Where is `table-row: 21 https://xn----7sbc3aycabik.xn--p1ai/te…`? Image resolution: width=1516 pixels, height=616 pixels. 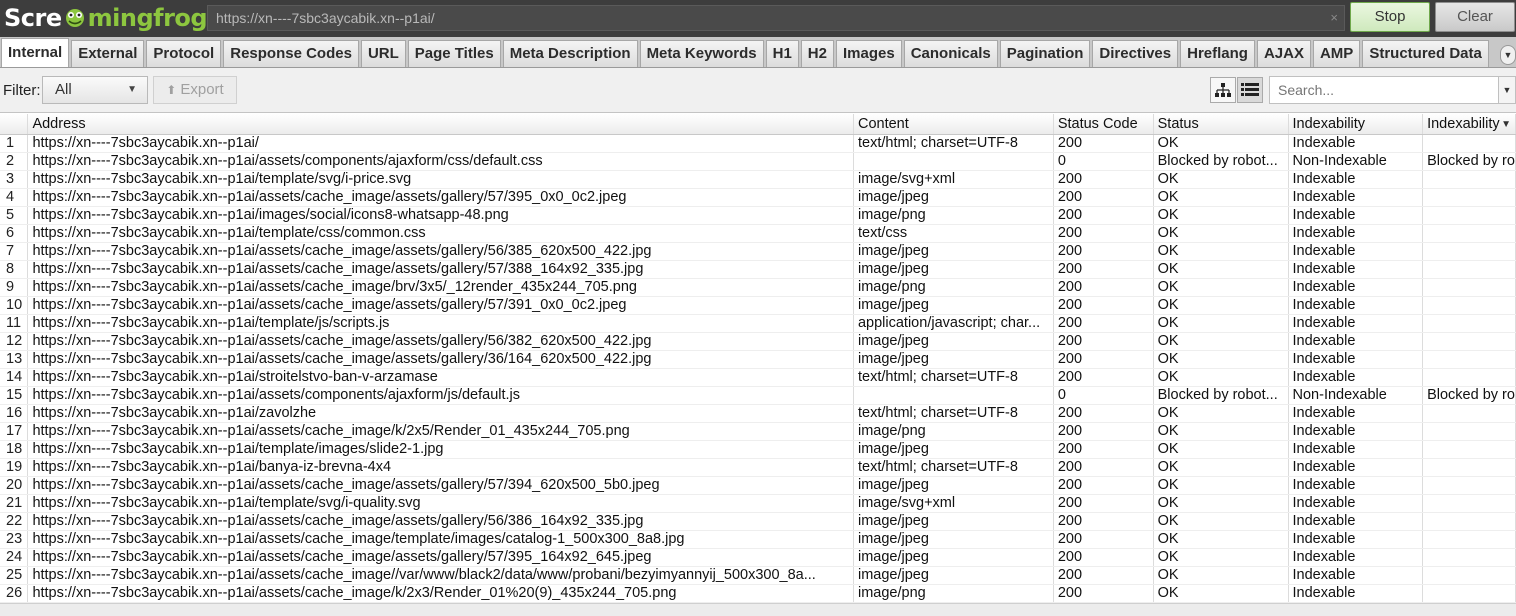 table-row: 21 https://xn----7sbc3aycabik.xn--p1ai/te… is located at coordinates (758, 503).